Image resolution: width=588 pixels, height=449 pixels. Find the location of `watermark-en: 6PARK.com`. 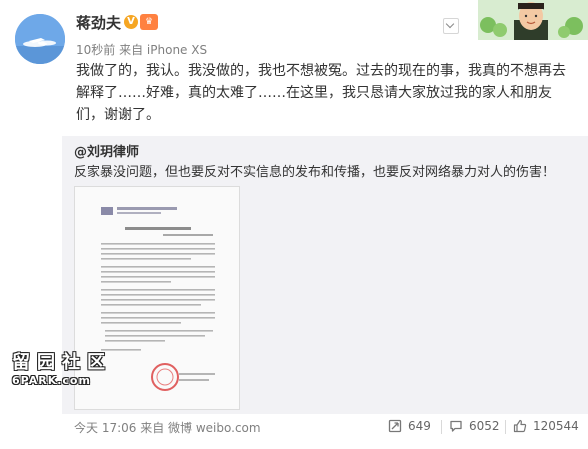

watermark-en: 6PARK.com is located at coordinates (51, 380).